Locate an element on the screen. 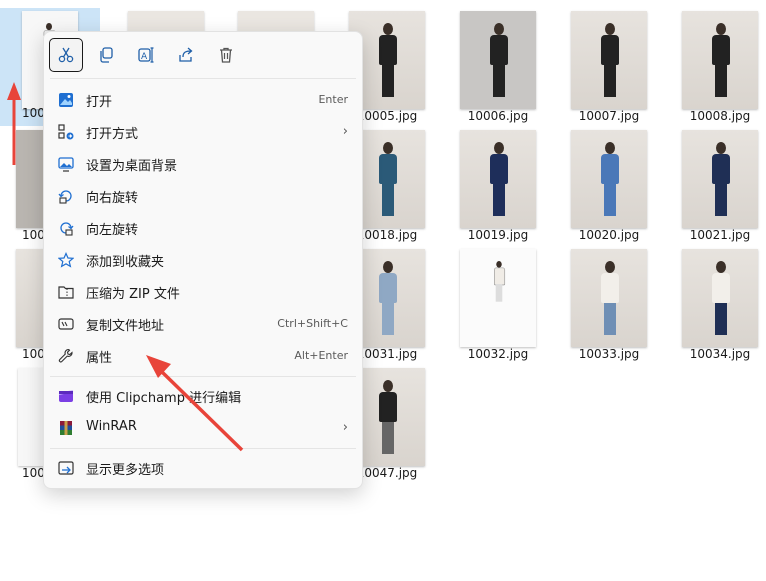 The height and width of the screenshot is (581, 766). menu-item-label: 复制文件地址 is located at coordinates (125, 326).